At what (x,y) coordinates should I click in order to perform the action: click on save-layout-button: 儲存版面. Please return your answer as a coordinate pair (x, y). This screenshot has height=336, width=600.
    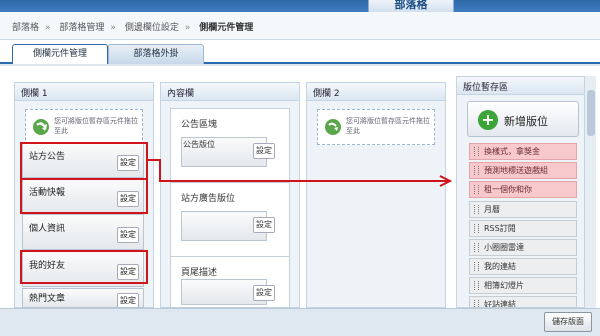
    Looking at the image, I should click on (568, 322).